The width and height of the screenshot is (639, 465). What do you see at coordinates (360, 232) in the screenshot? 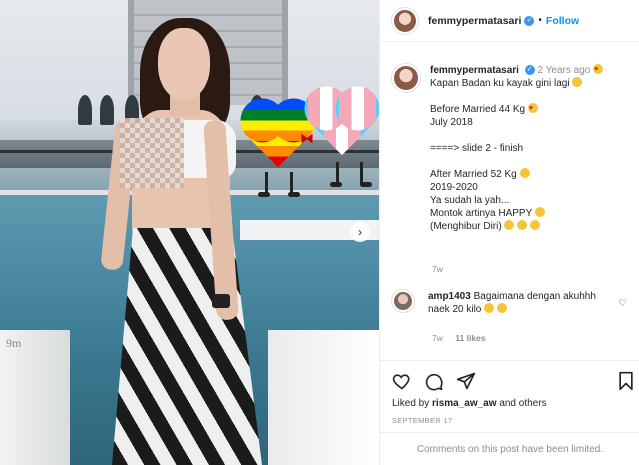
I see `chevron-right-icon: ›` at bounding box center [360, 232].